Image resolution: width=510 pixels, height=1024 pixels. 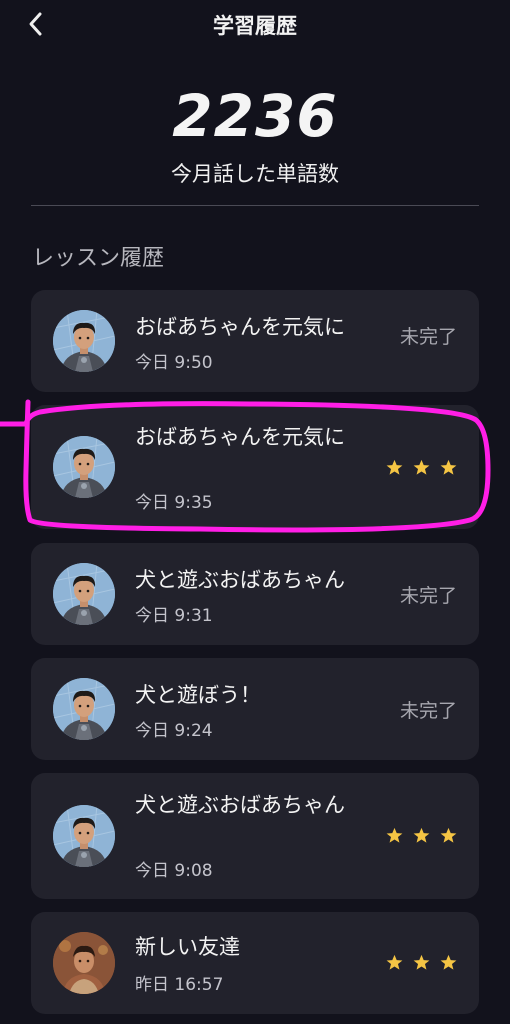 I want to click on lesson-card: おばあちゃんを元気に 今日 9:50 未完了, so click(x=255, y=341).